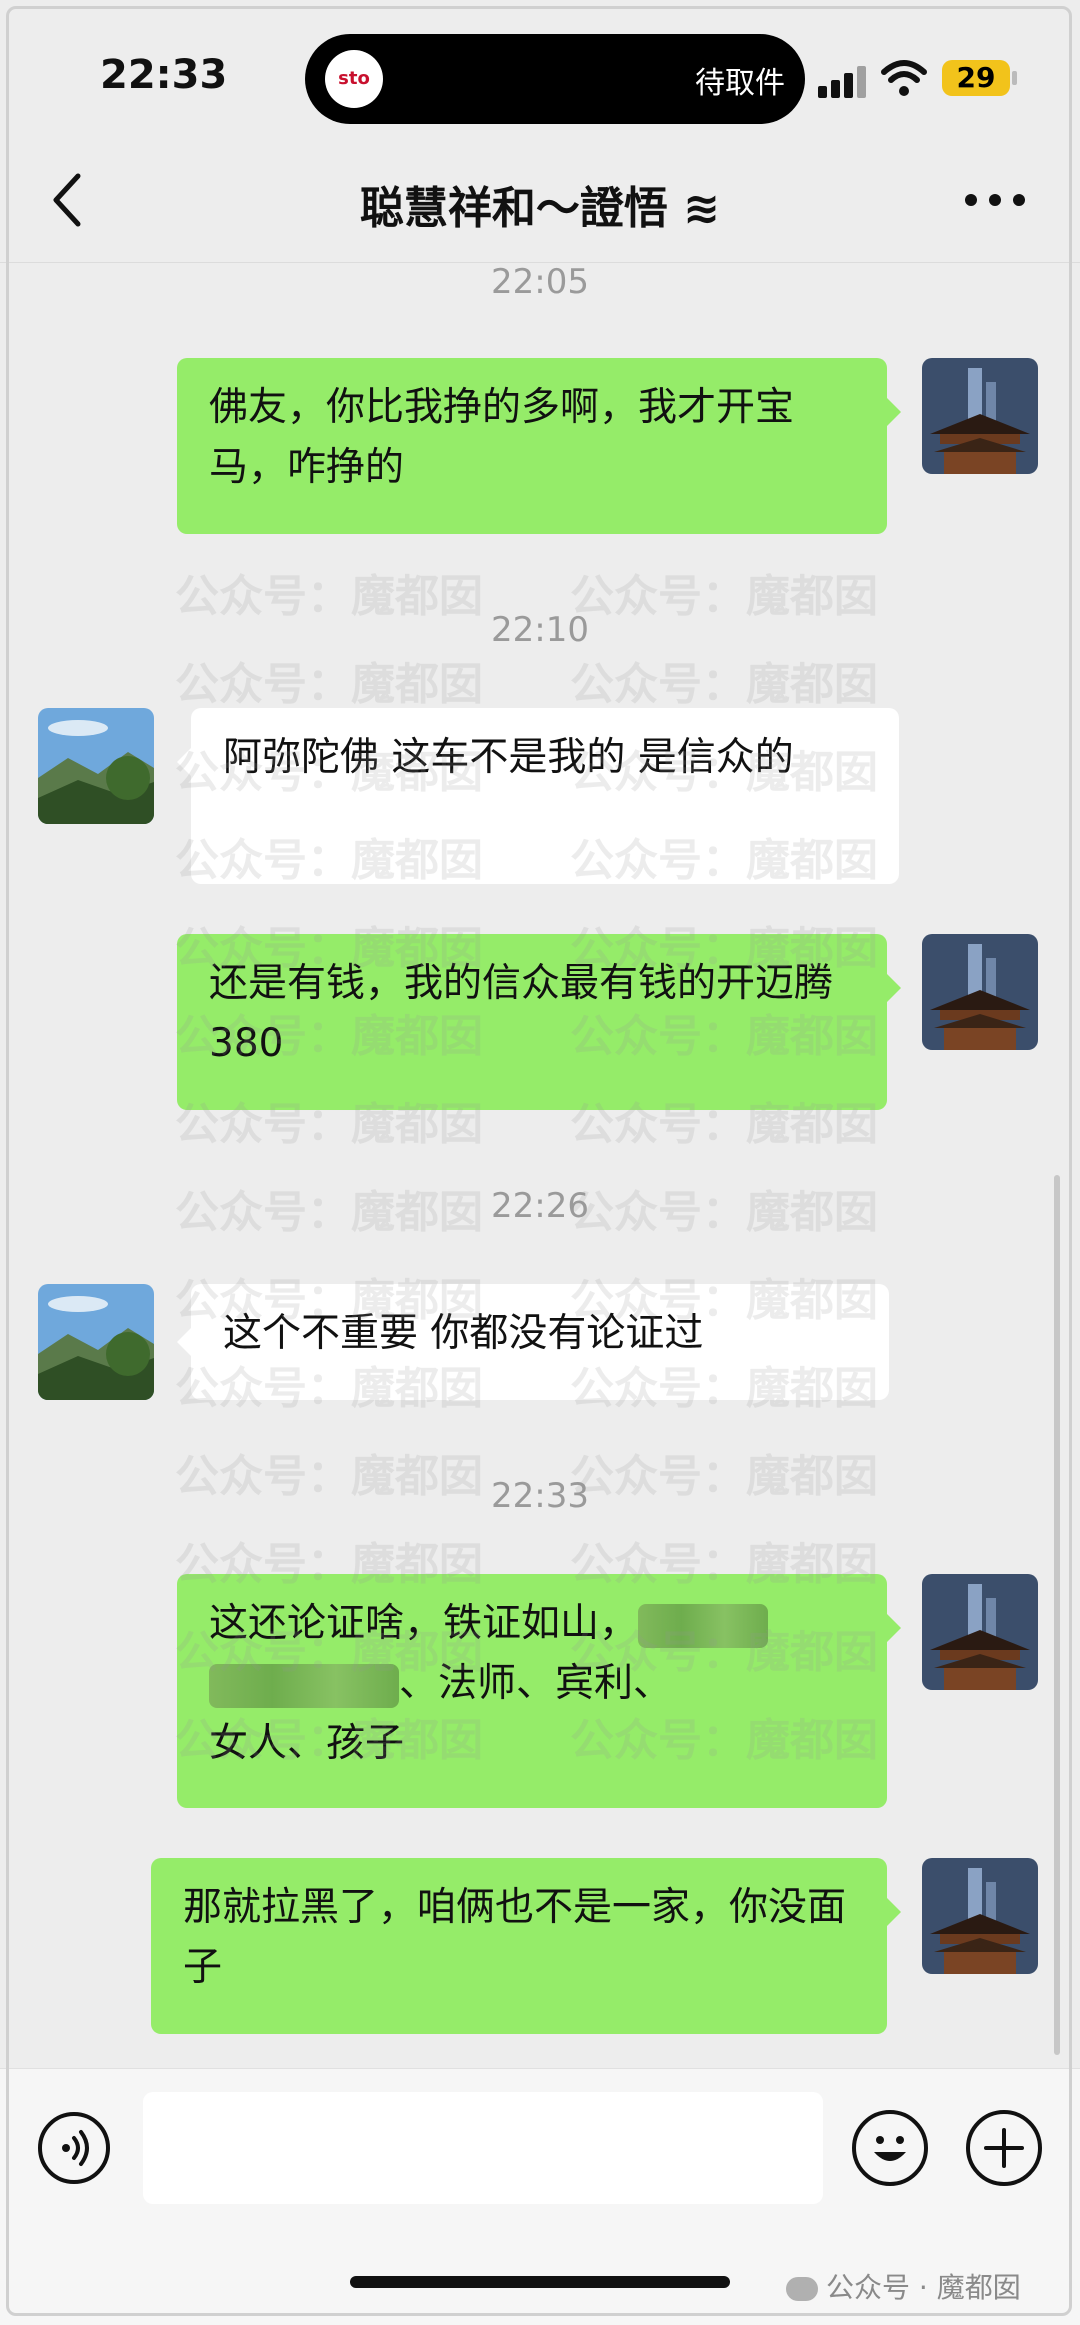  Describe the element at coordinates (802, 2289) in the screenshot. I see `wechat-icon` at that location.